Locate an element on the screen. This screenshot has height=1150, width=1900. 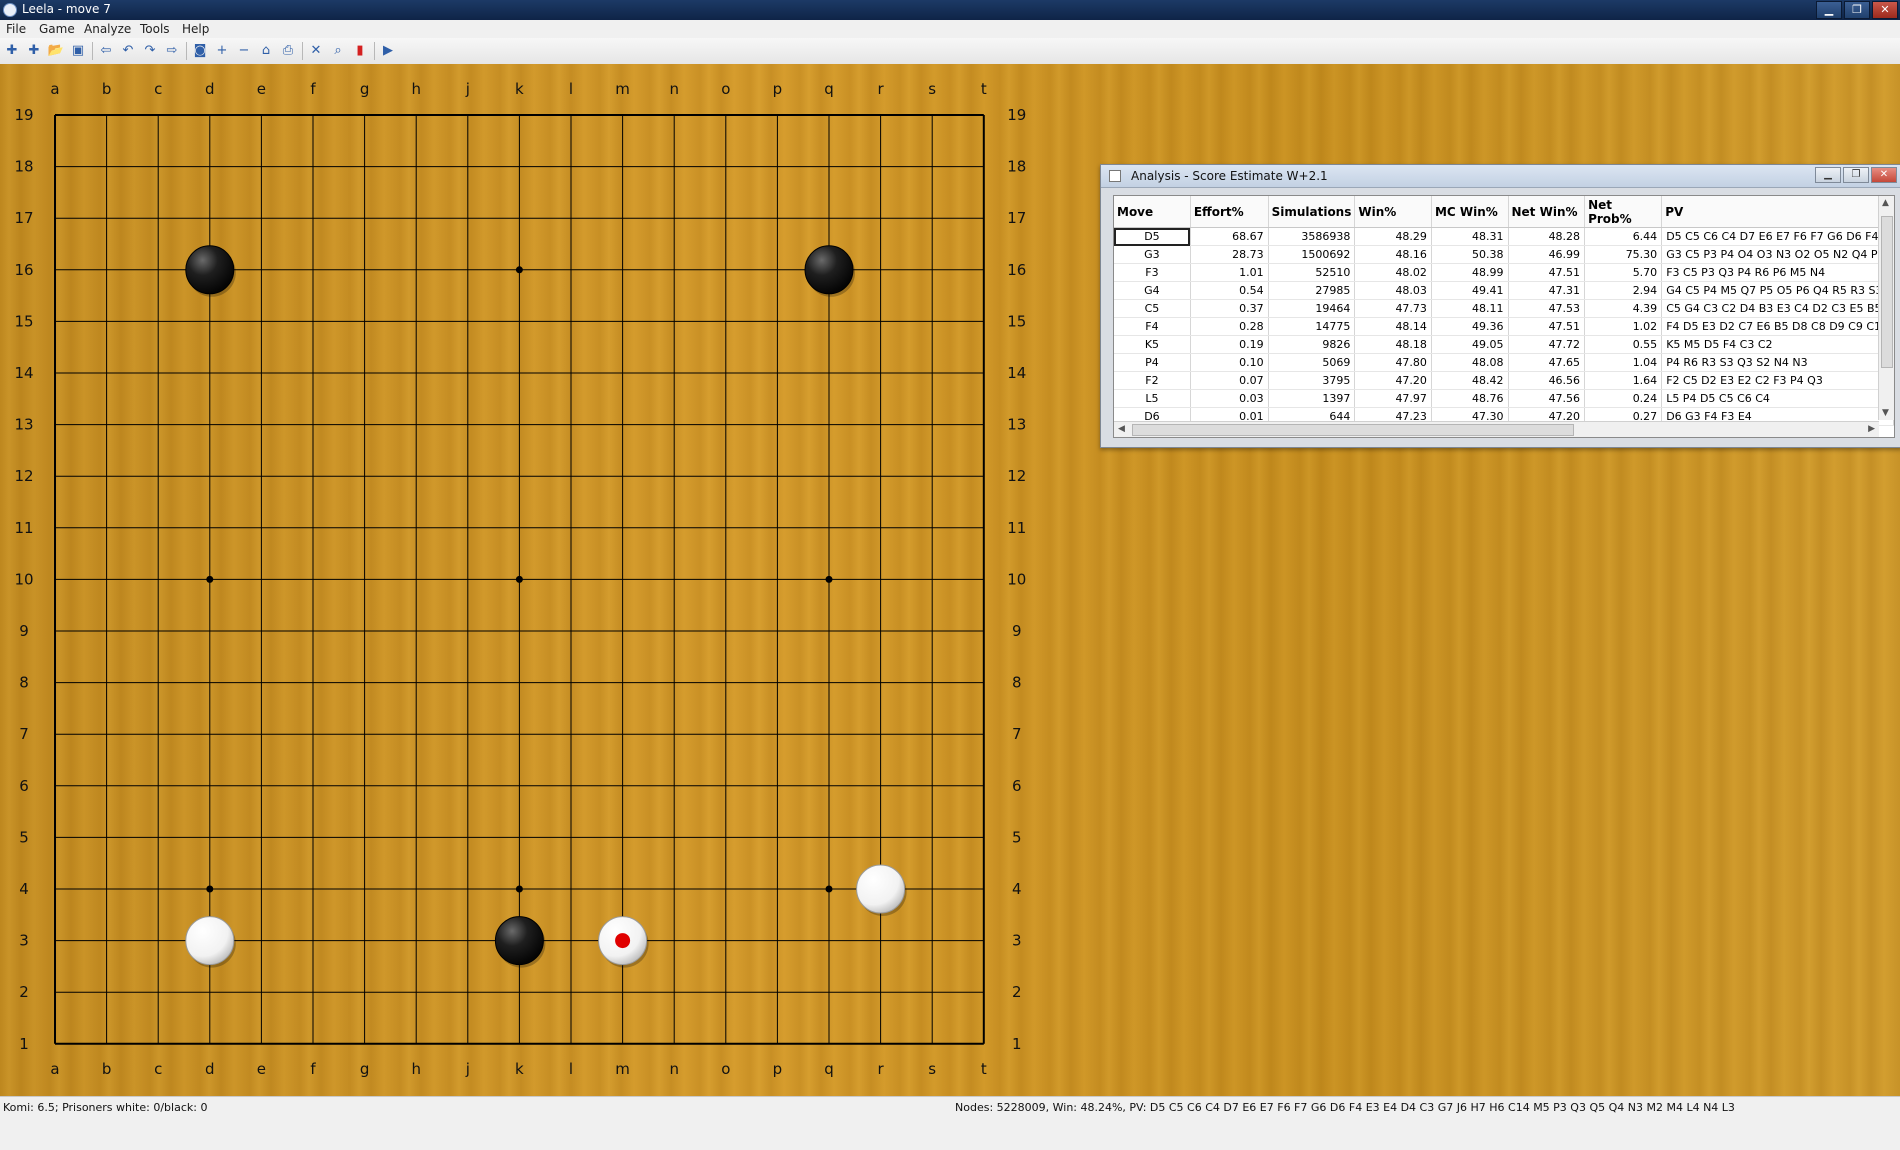
table-cell: 28.73 is located at coordinates (1229, 254).